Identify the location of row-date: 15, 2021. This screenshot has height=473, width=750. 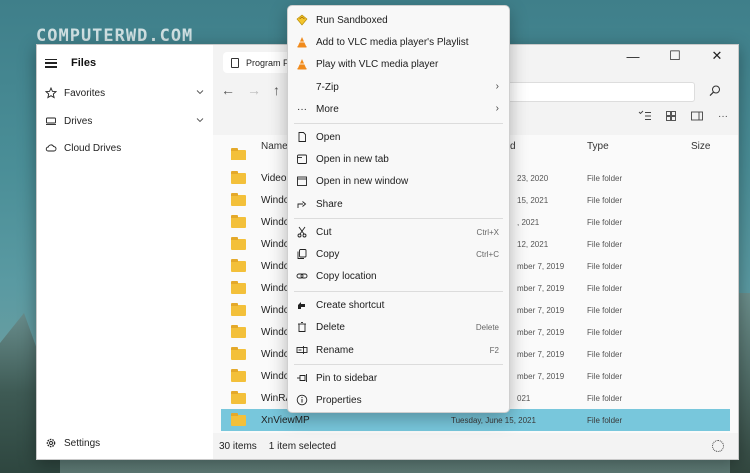
(533, 200).